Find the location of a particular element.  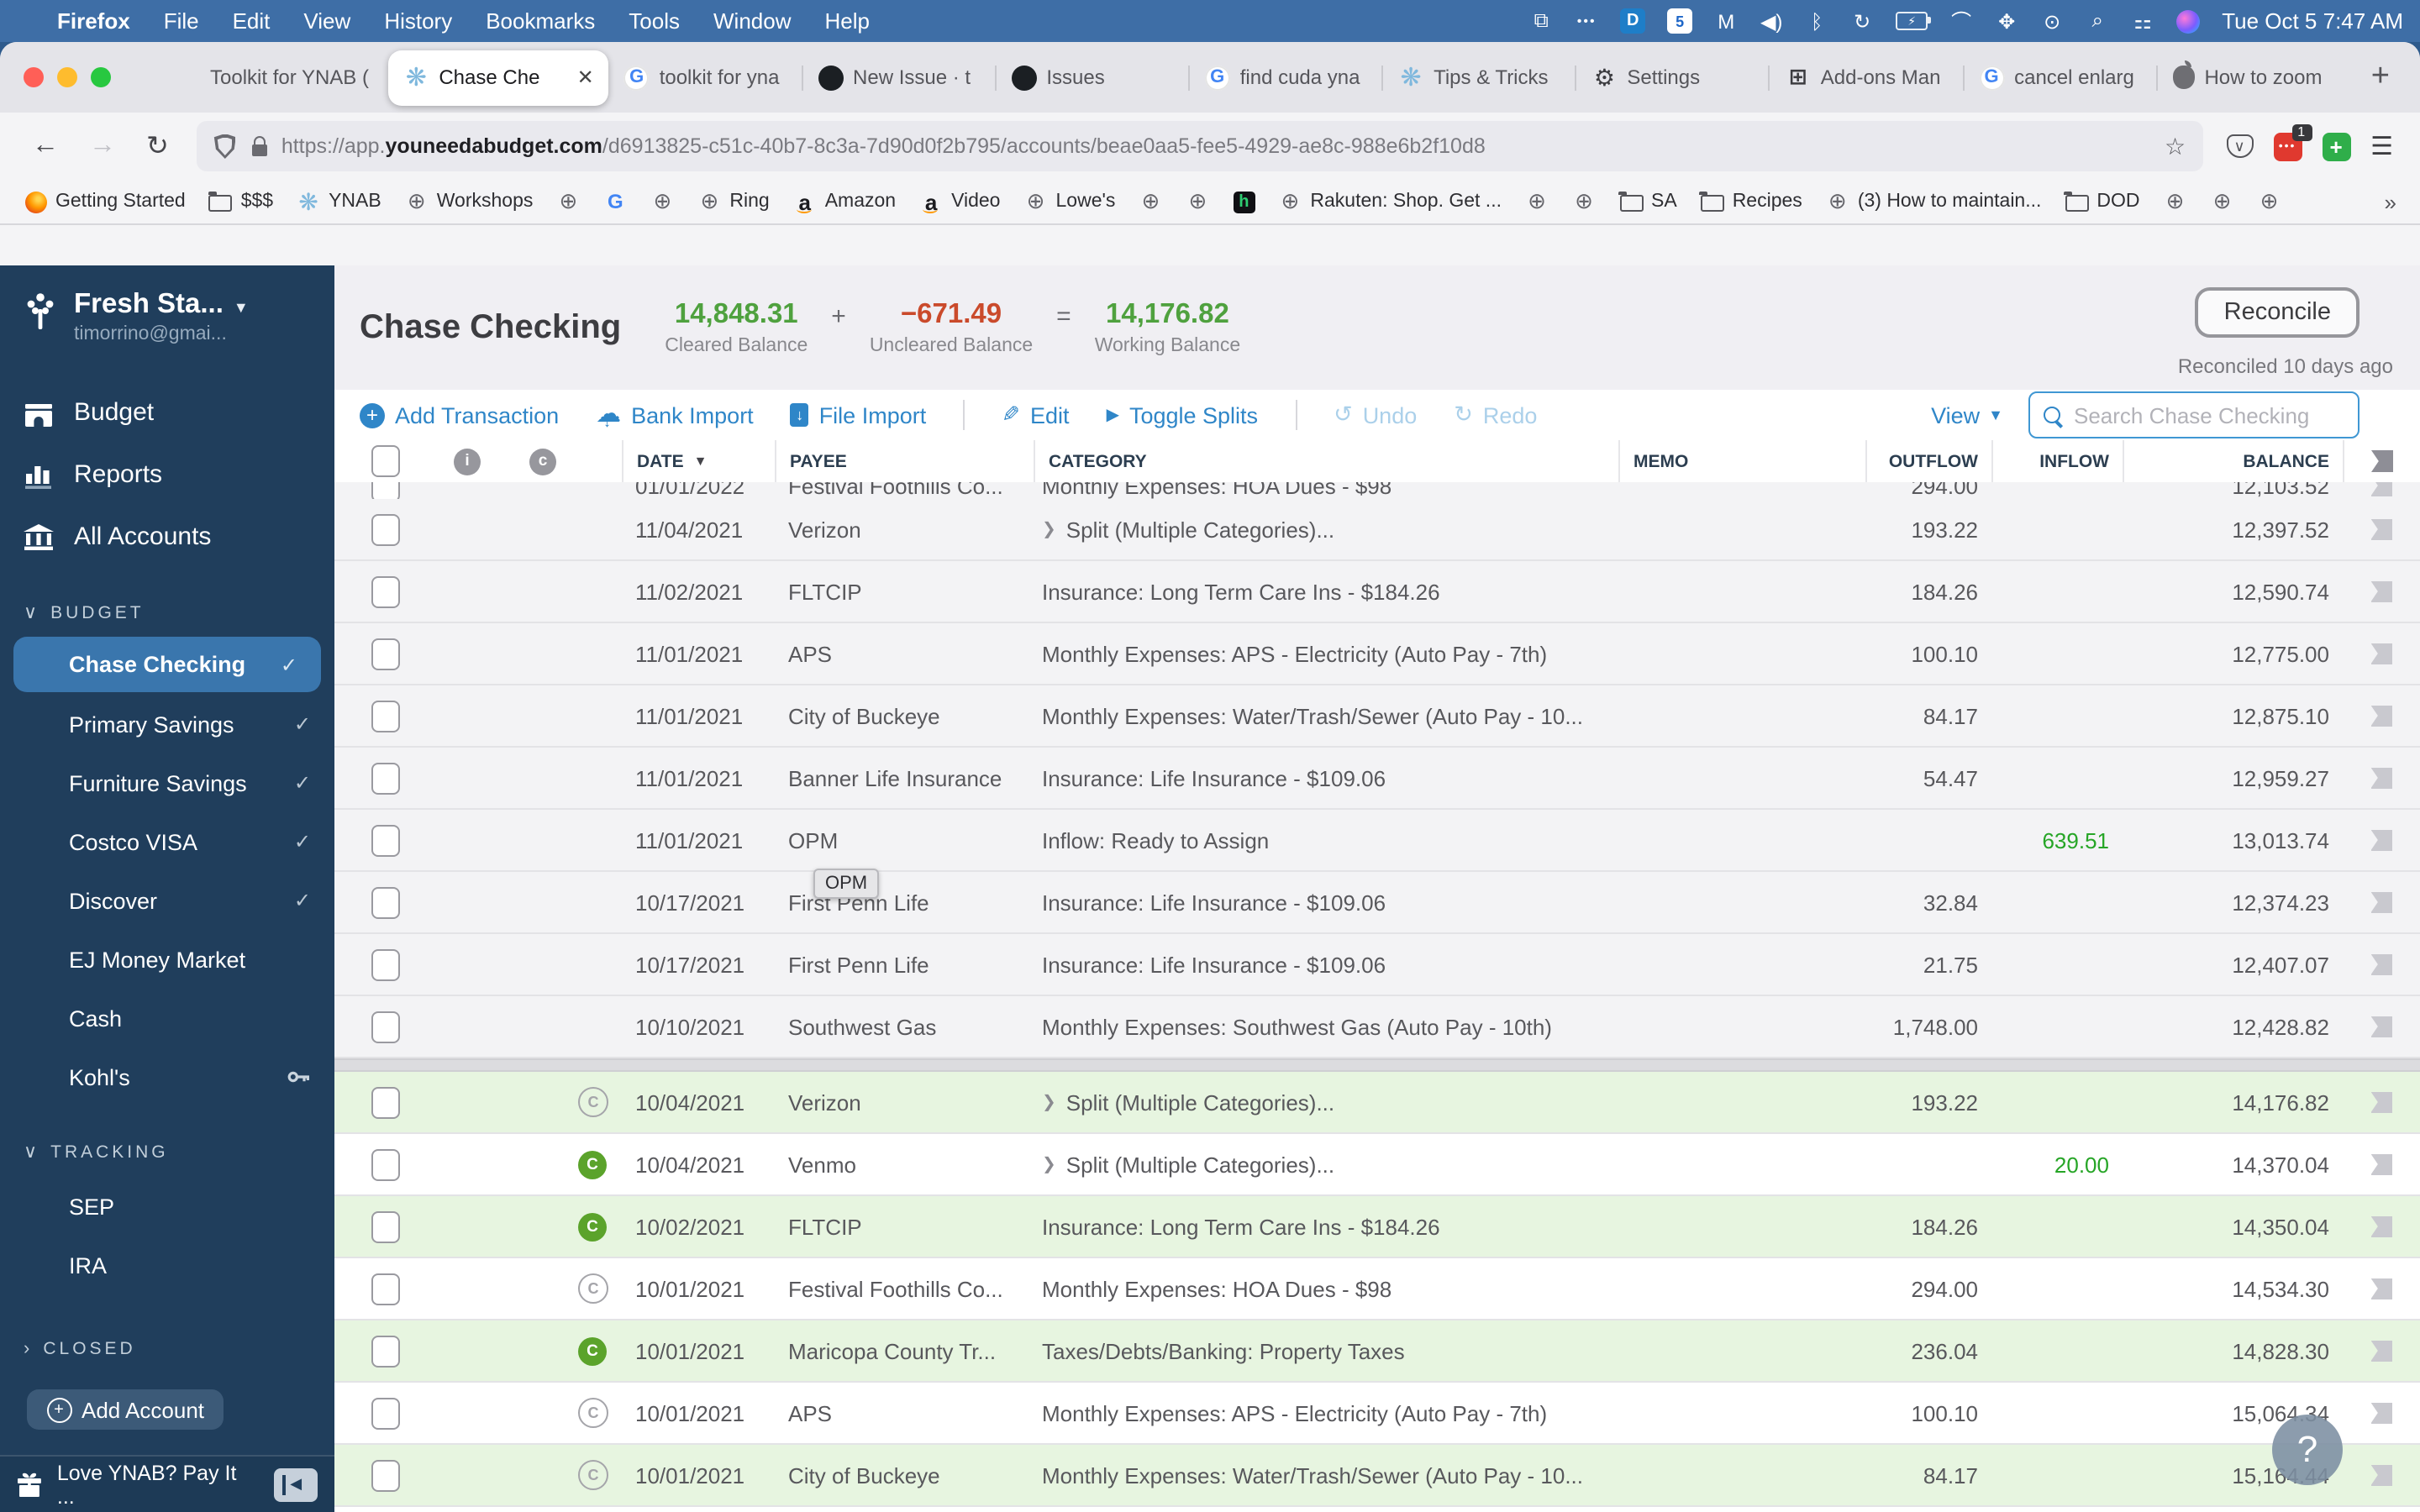

sidebar-account-primary-savings: Primary Savings ✓ is located at coordinates (167, 724).